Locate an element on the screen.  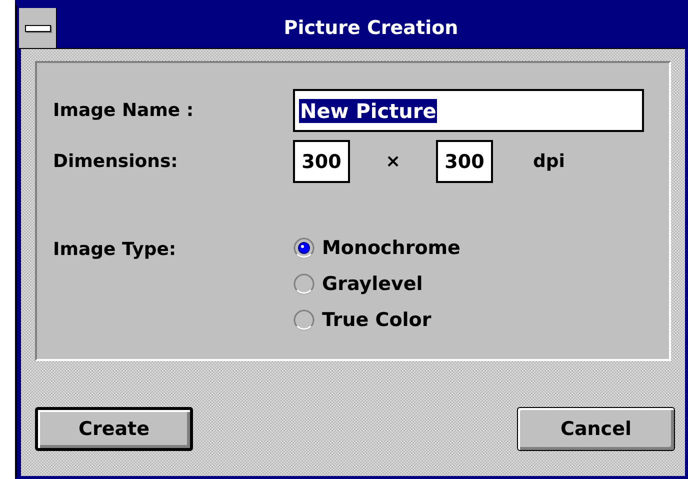
times-sign: × is located at coordinates (393, 161).